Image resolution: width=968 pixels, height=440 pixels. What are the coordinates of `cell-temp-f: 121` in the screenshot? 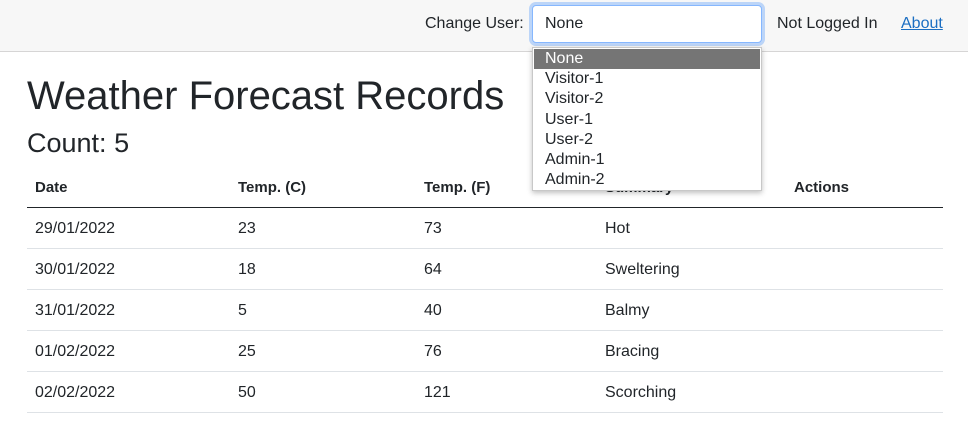 It's located at (437, 392).